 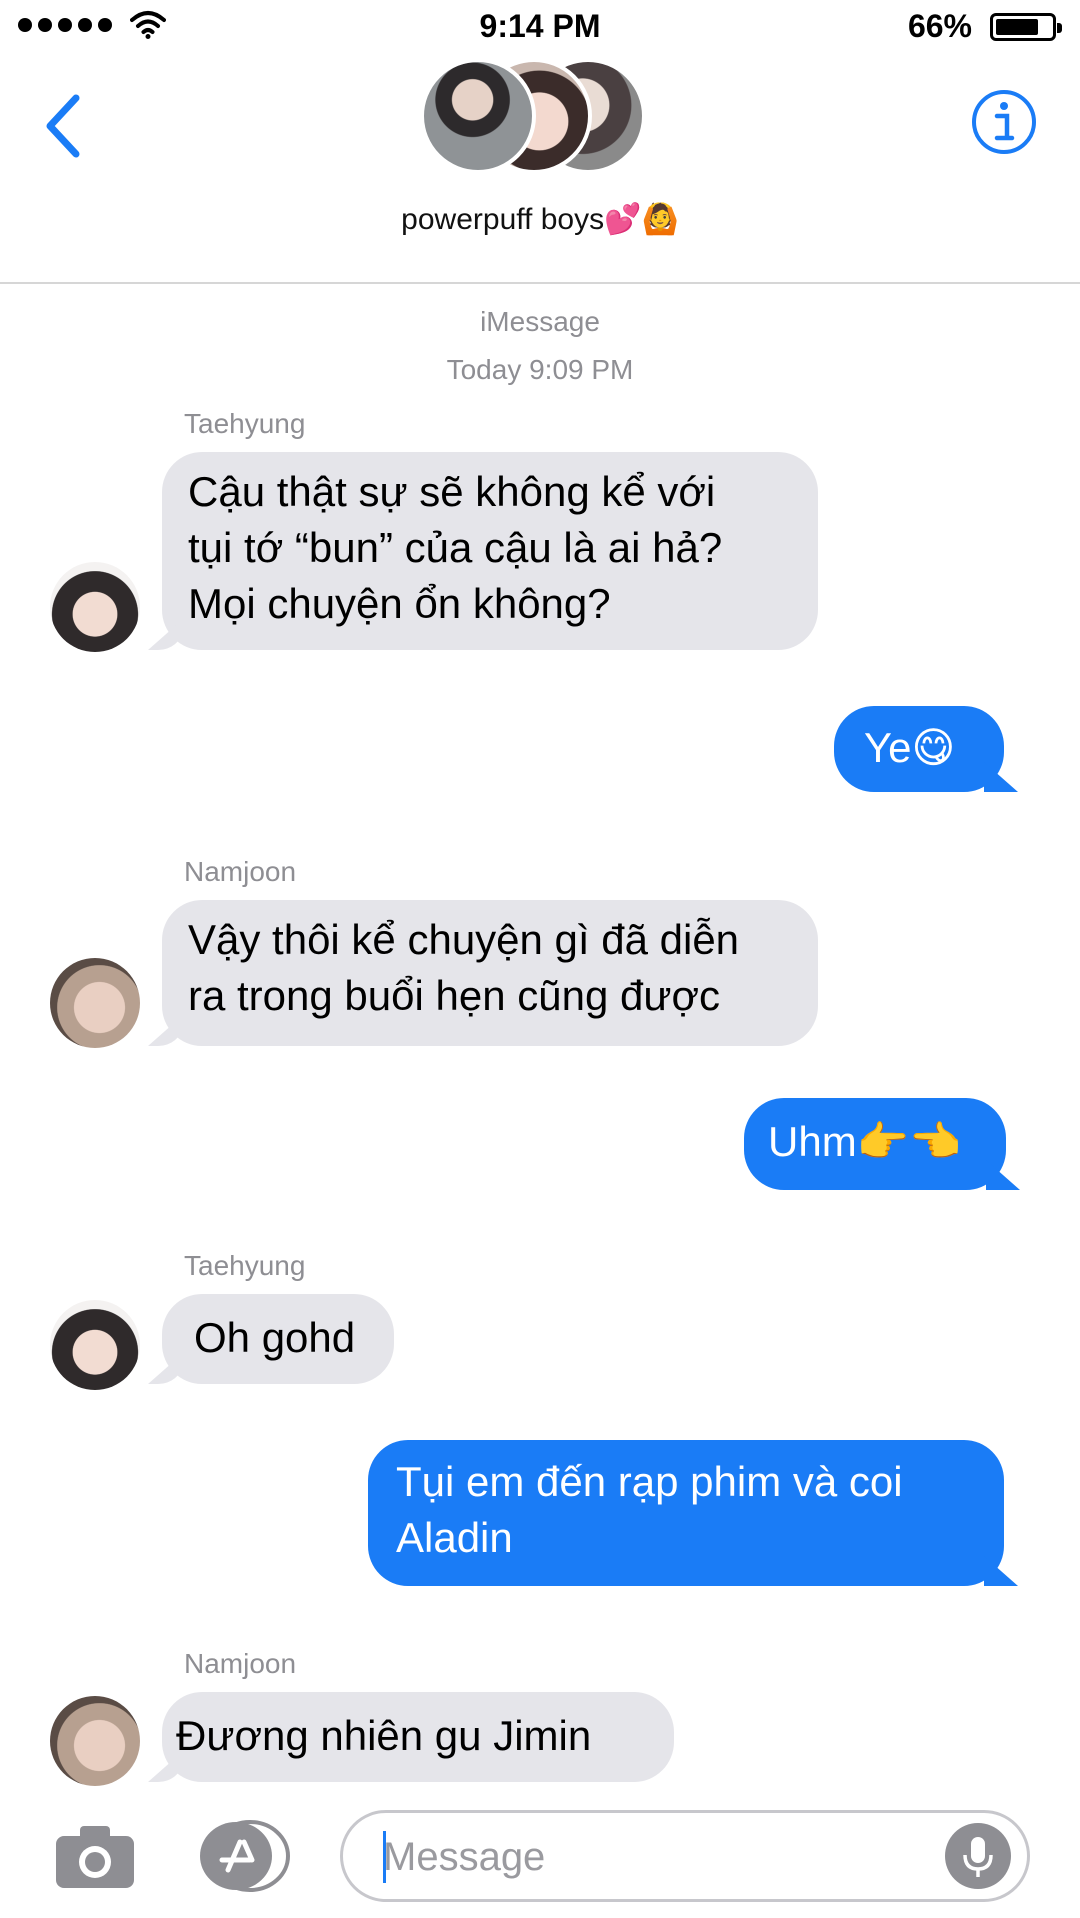 What do you see at coordinates (275, 1337) in the screenshot?
I see `message-line: Oh gohd` at bounding box center [275, 1337].